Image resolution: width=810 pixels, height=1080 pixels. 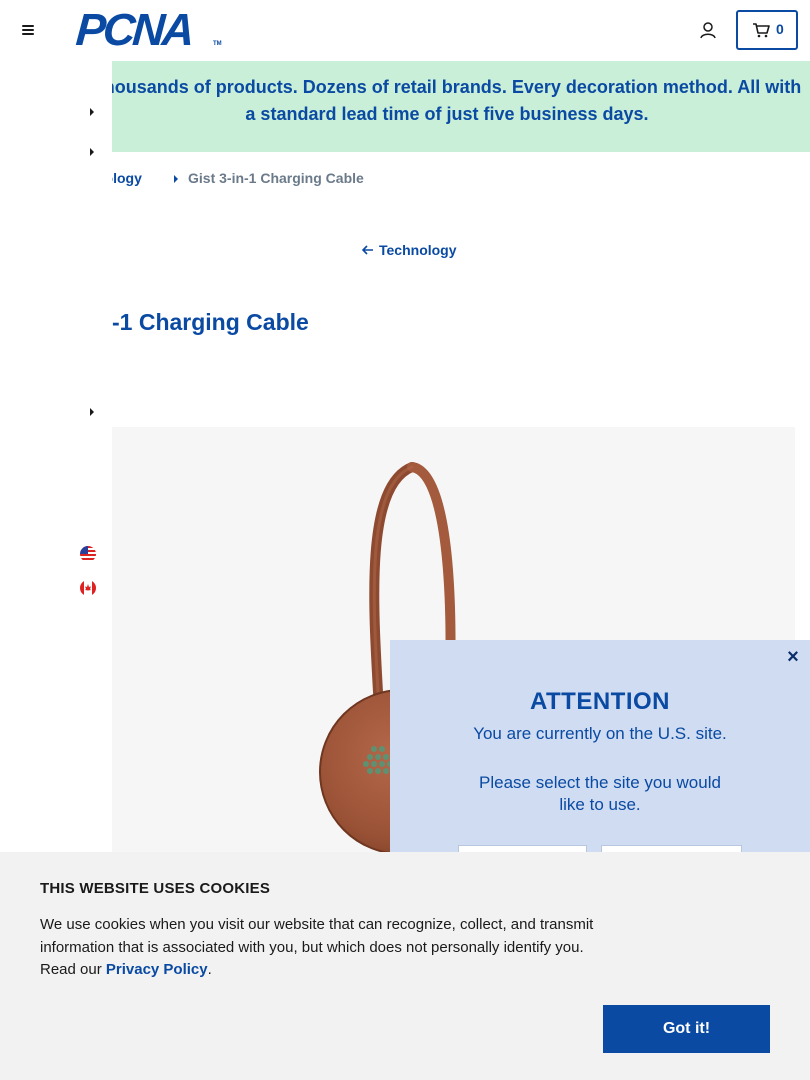 What do you see at coordinates (155, 888) in the screenshot?
I see `cookie-title: THIS WEBSITE USES COOKIES` at bounding box center [155, 888].